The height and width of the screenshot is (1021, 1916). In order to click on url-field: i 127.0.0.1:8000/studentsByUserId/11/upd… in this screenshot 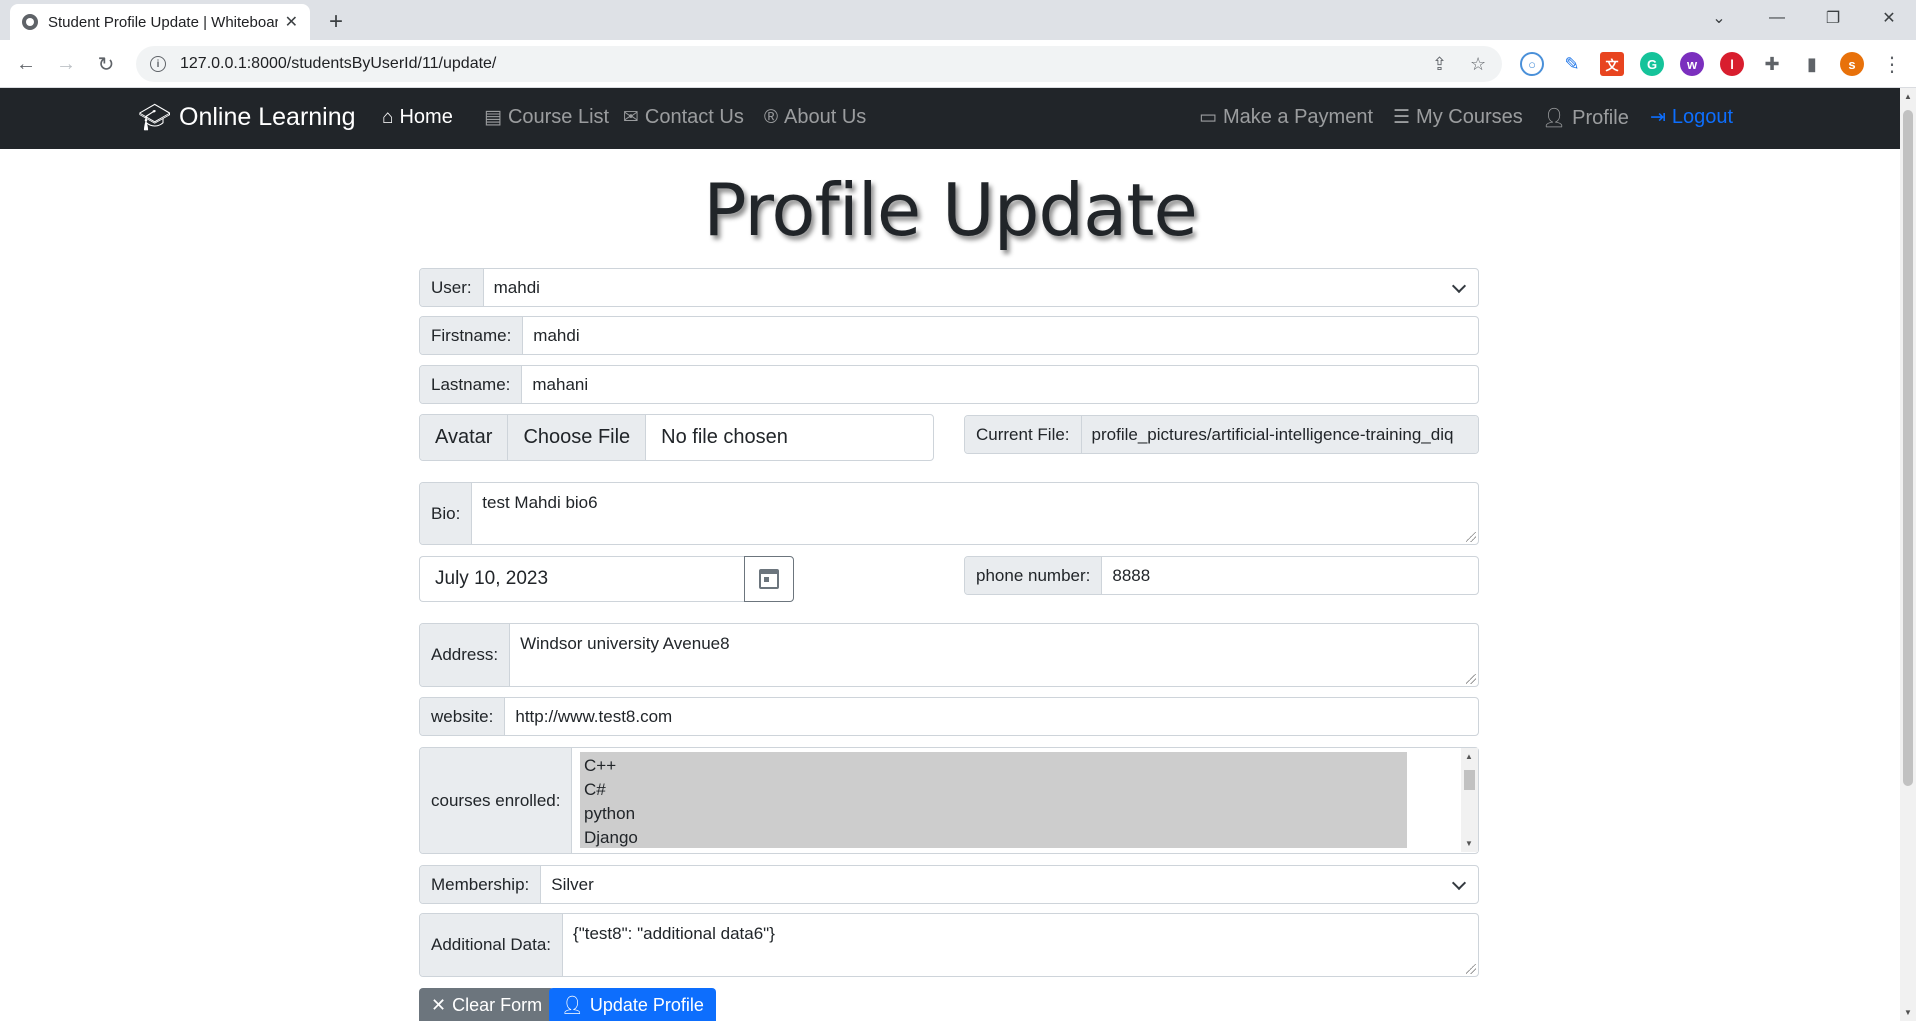, I will do `click(819, 64)`.